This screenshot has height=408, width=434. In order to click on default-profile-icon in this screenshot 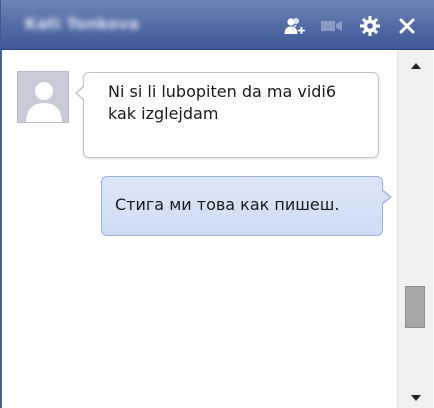, I will do `click(43, 97)`.